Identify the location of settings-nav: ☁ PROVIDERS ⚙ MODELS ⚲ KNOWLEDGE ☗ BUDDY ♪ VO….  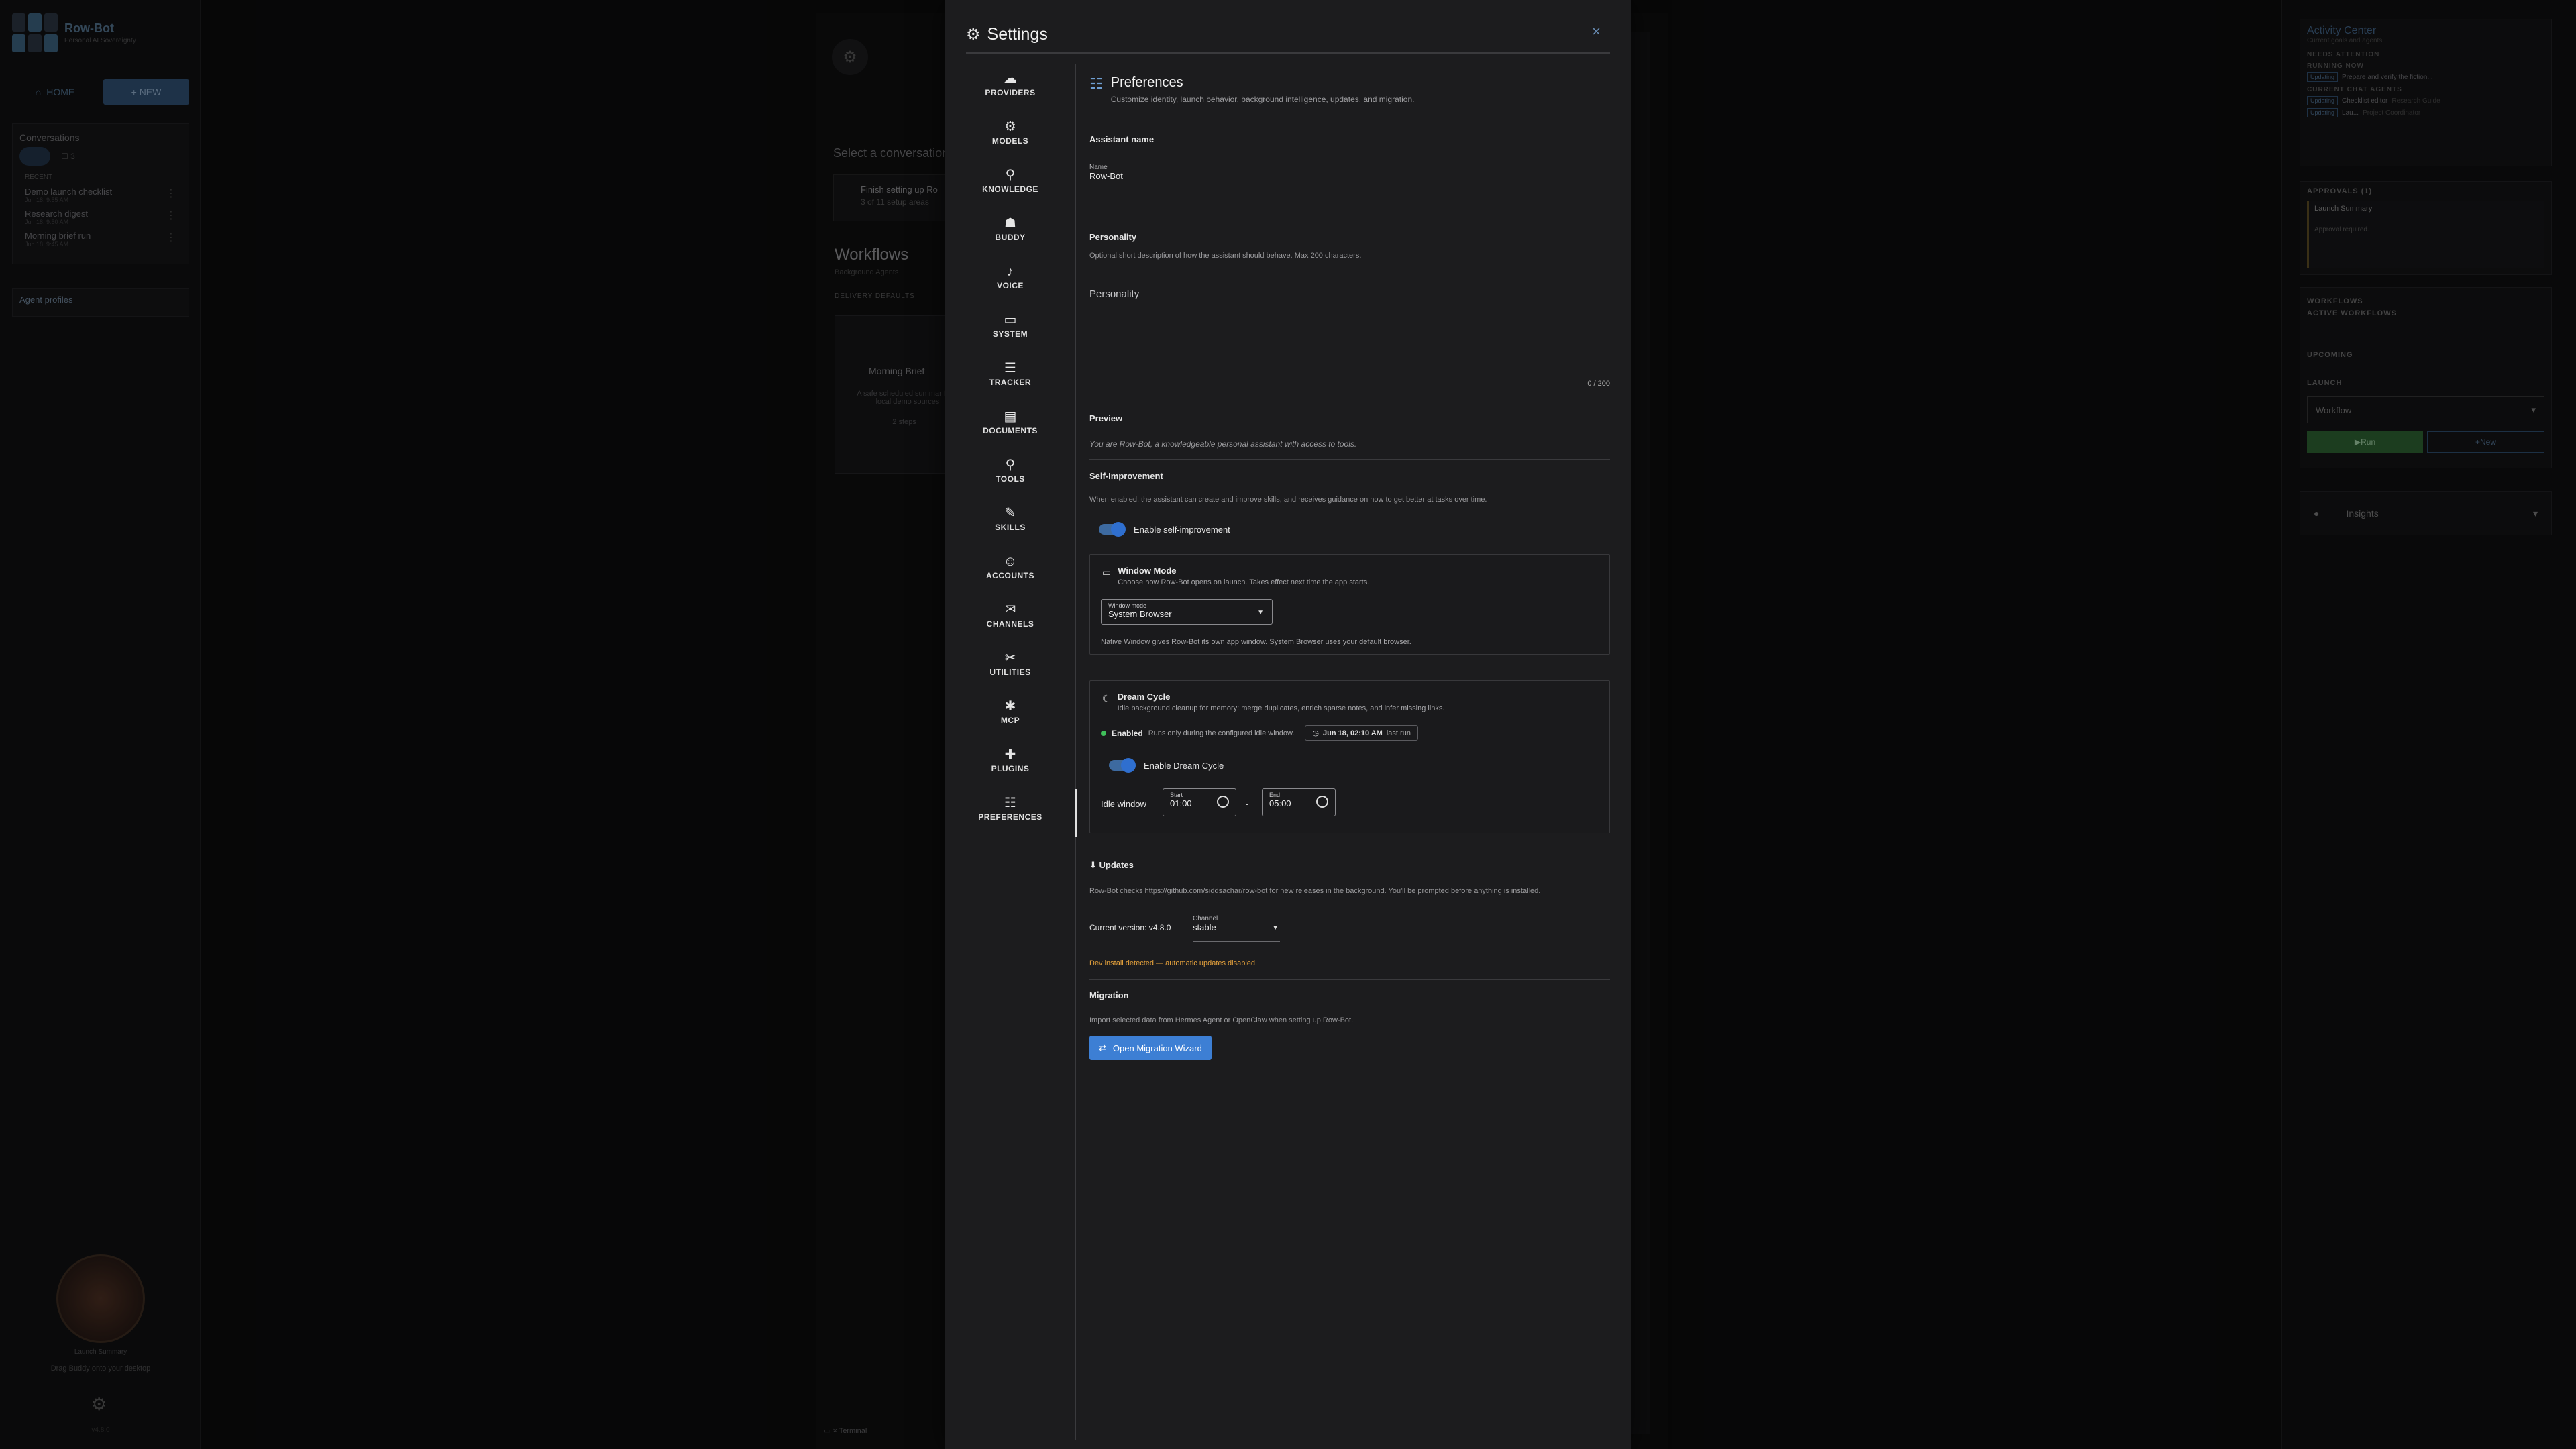
(1011, 752).